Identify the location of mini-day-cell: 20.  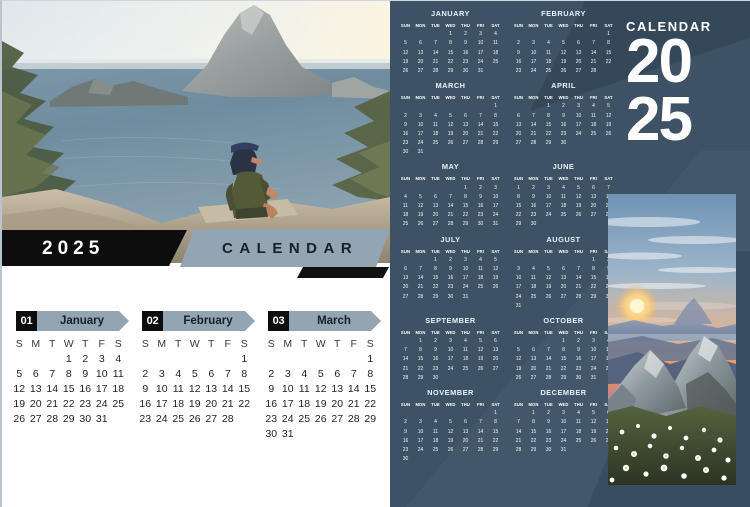
(533, 369).